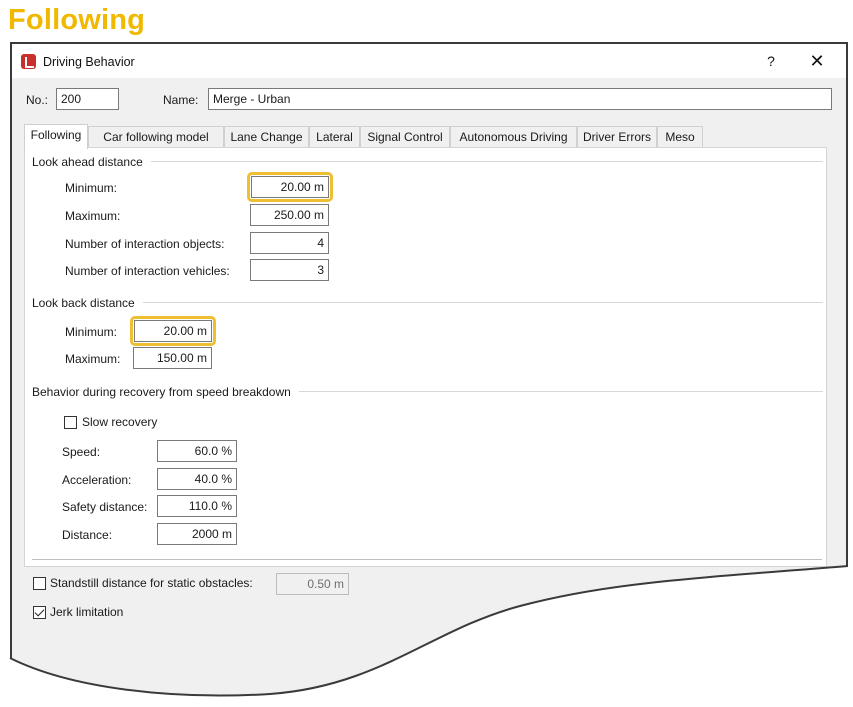 This screenshot has width=853, height=707. What do you see at coordinates (147, 271) in the screenshot?
I see `interaction-vehicles-label: Number of interaction vehicles:` at bounding box center [147, 271].